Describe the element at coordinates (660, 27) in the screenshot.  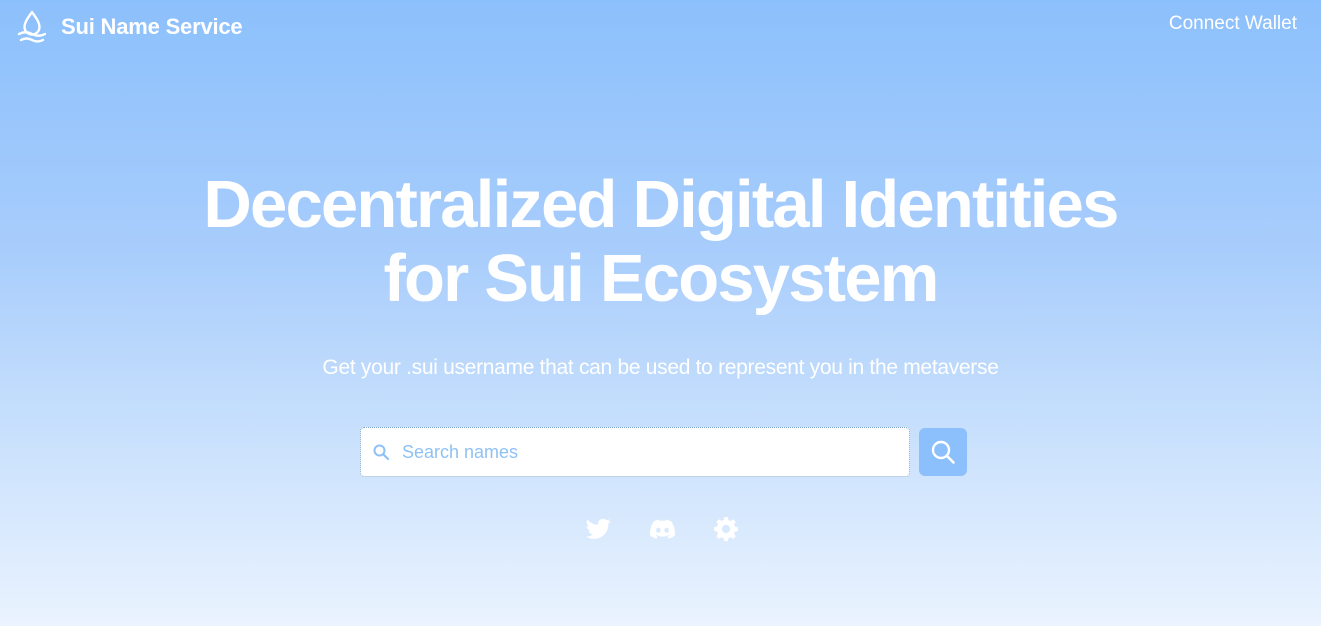
I see `top-nav: Sui Name Service Connect Wallet` at that location.